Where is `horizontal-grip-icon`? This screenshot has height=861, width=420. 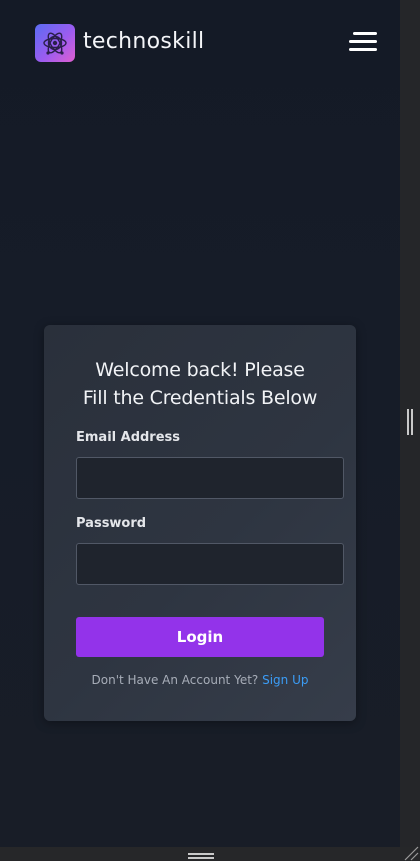 horizontal-grip-icon is located at coordinates (201, 856).